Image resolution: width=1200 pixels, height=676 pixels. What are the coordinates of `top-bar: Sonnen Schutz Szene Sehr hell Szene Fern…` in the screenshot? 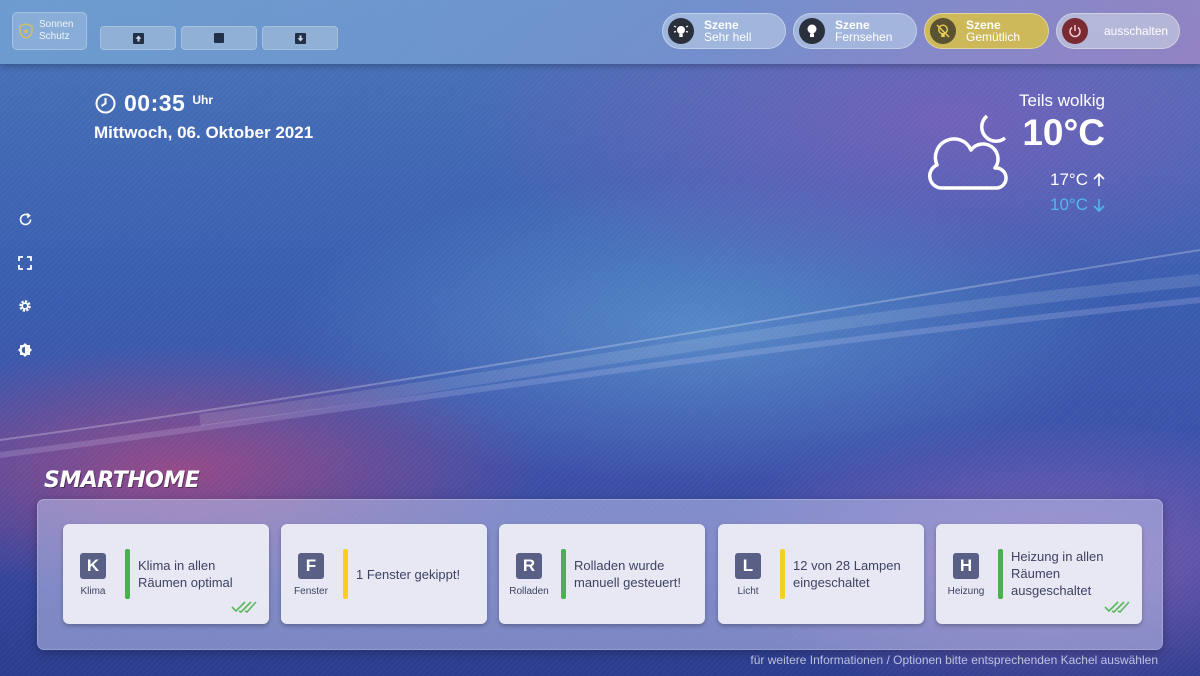 It's located at (600, 32).